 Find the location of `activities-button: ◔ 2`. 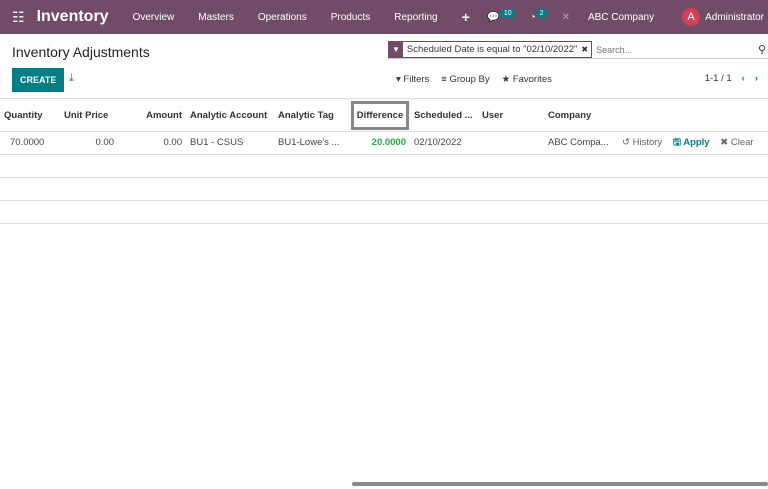

activities-button: ◔ 2 is located at coordinates (538, 15).